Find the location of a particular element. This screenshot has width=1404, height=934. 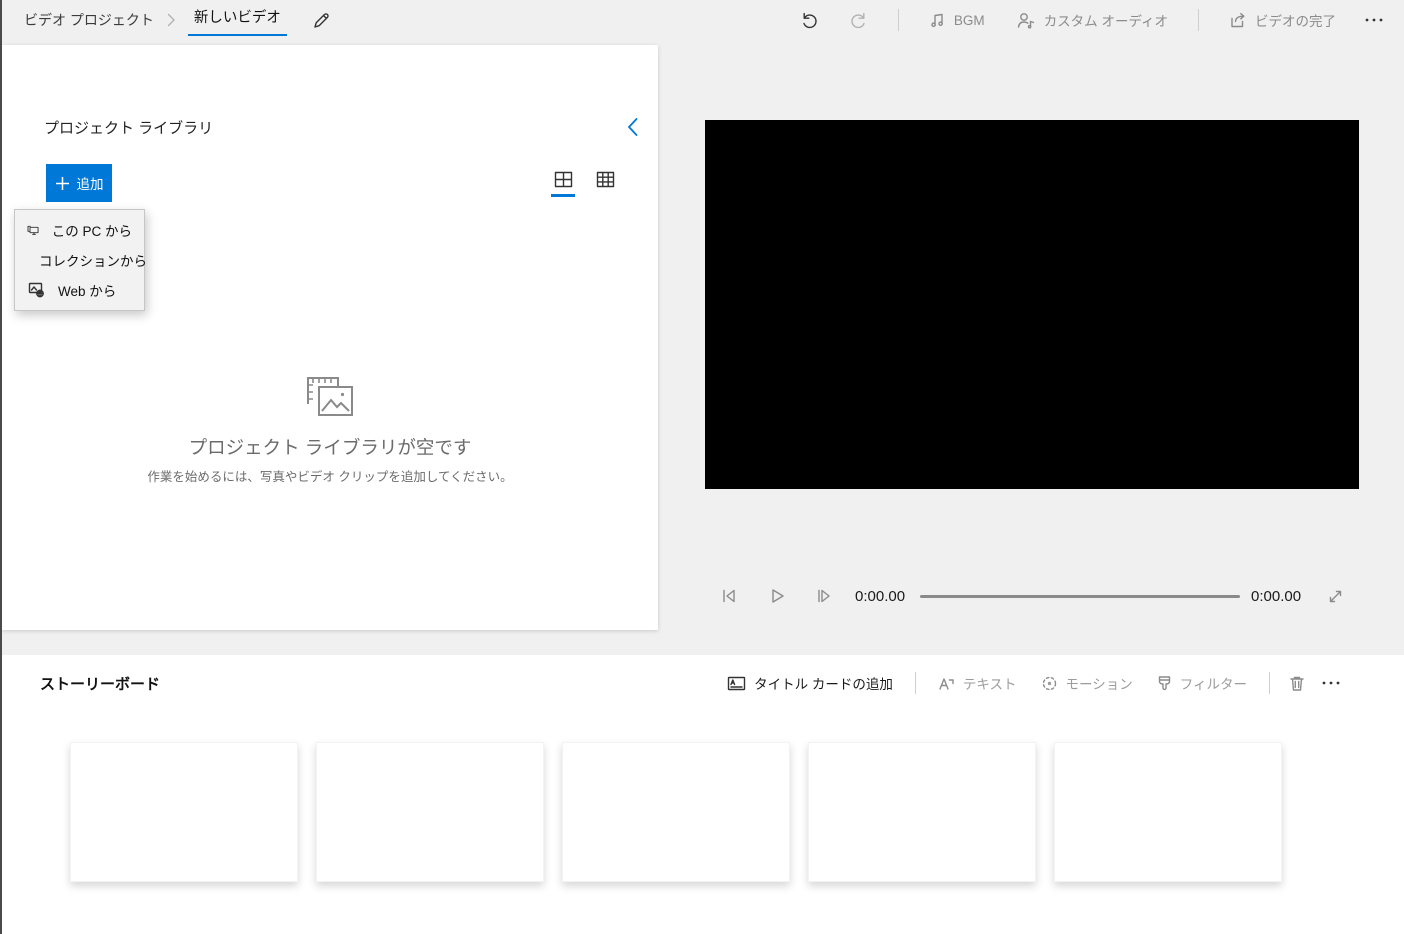

finish-video-button: ビデオの完了 is located at coordinates (1282, 20).